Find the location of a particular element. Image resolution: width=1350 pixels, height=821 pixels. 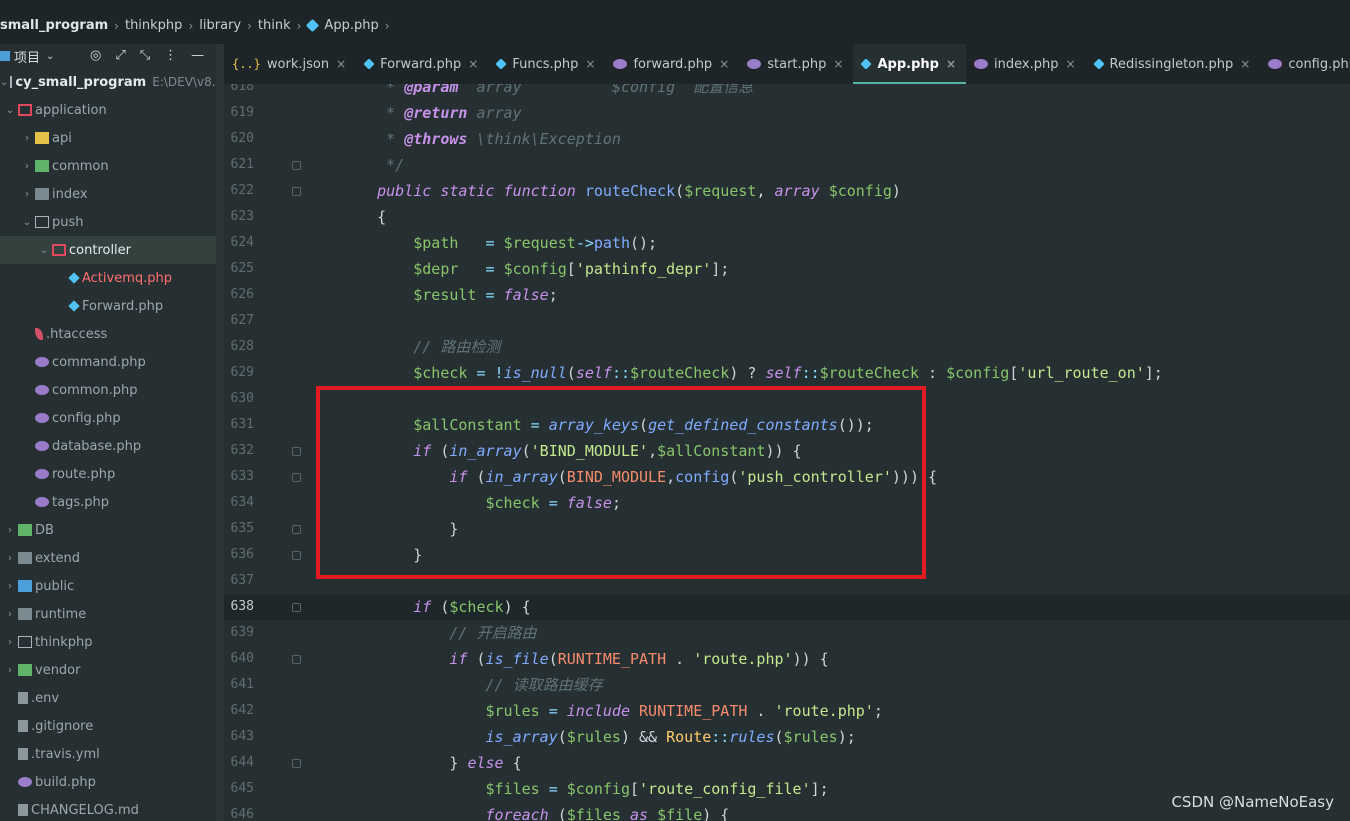

project-scrollbar is located at coordinates (220, 432).